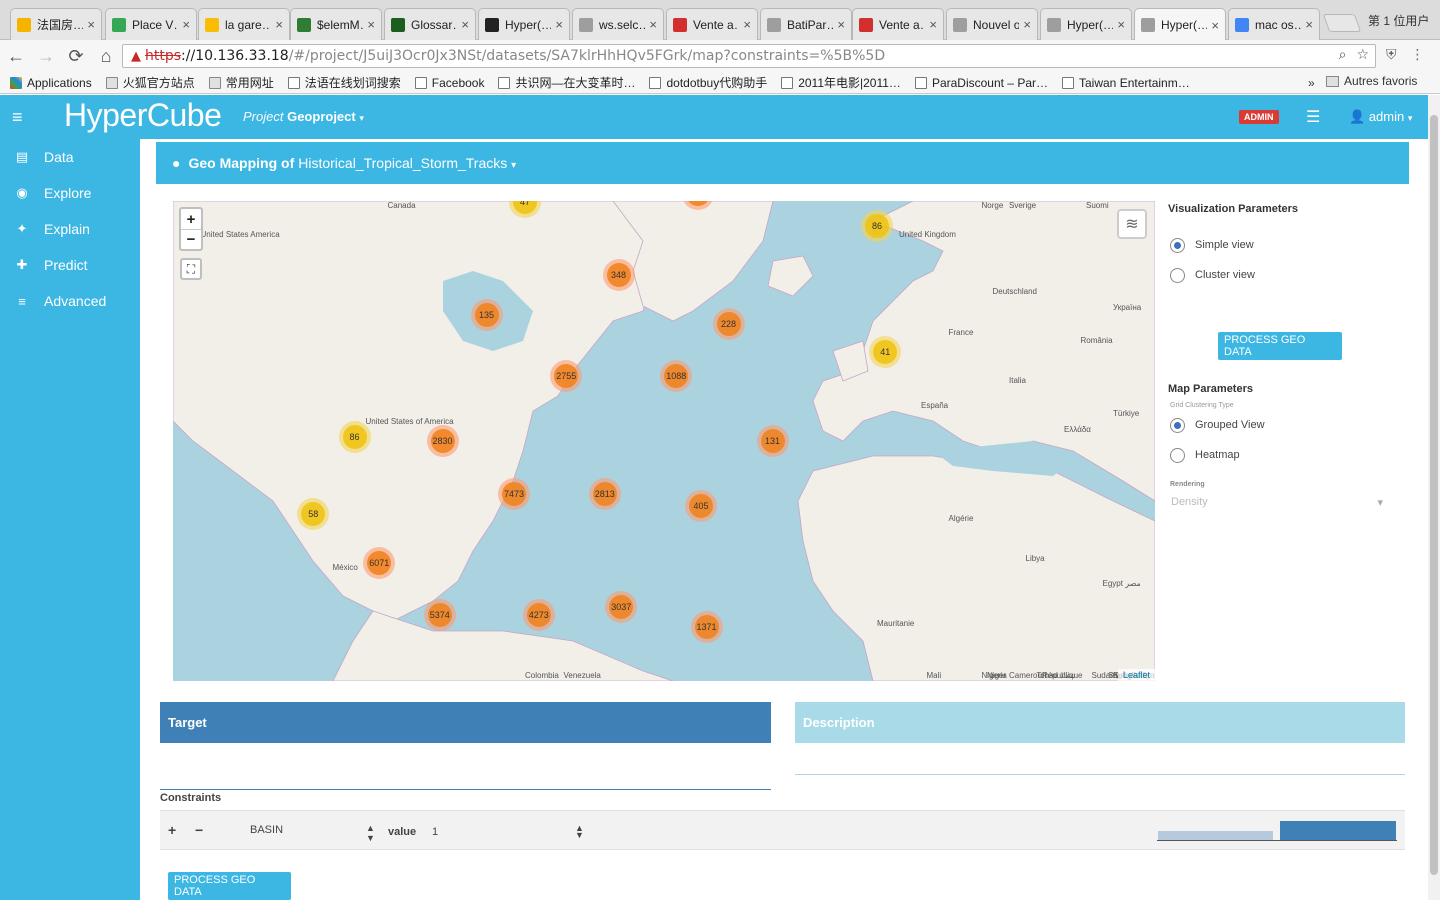 This screenshot has width=1440, height=900. What do you see at coordinates (1177, 275) in the screenshot?
I see `cluster-view-radio` at bounding box center [1177, 275].